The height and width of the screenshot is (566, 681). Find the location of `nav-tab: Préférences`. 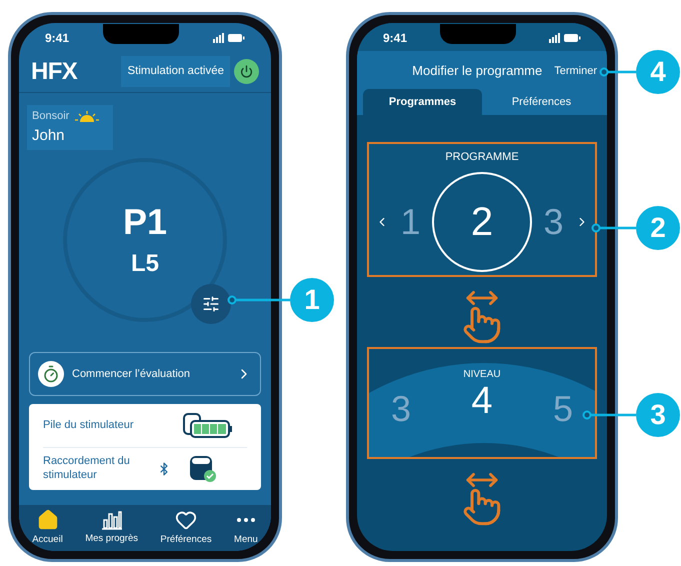

nav-tab: Préférences is located at coordinates (186, 528).